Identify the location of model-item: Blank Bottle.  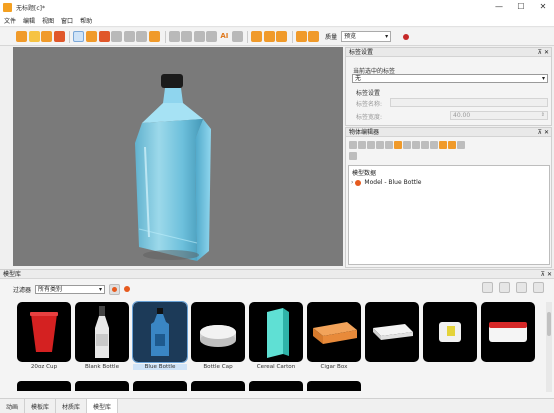
(102, 336).